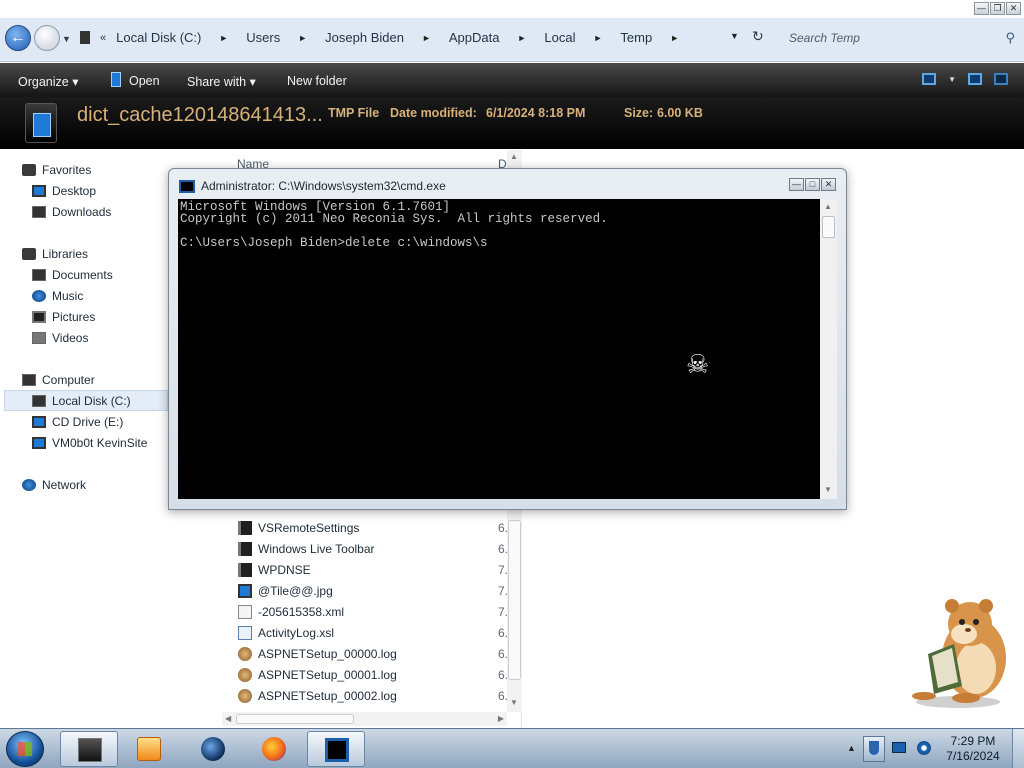 The width and height of the screenshot is (1024, 768). Describe the element at coordinates (39, 401) in the screenshot. I see `drive-icon` at that location.